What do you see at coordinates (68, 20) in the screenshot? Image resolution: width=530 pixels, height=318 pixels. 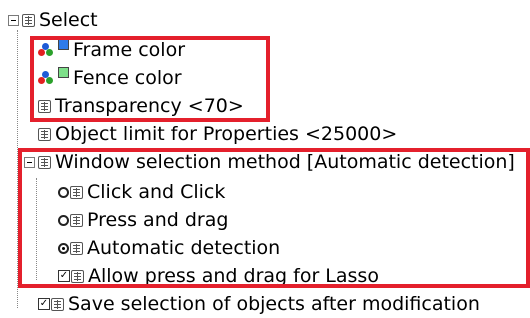 I see `select-label: Select` at bounding box center [68, 20].